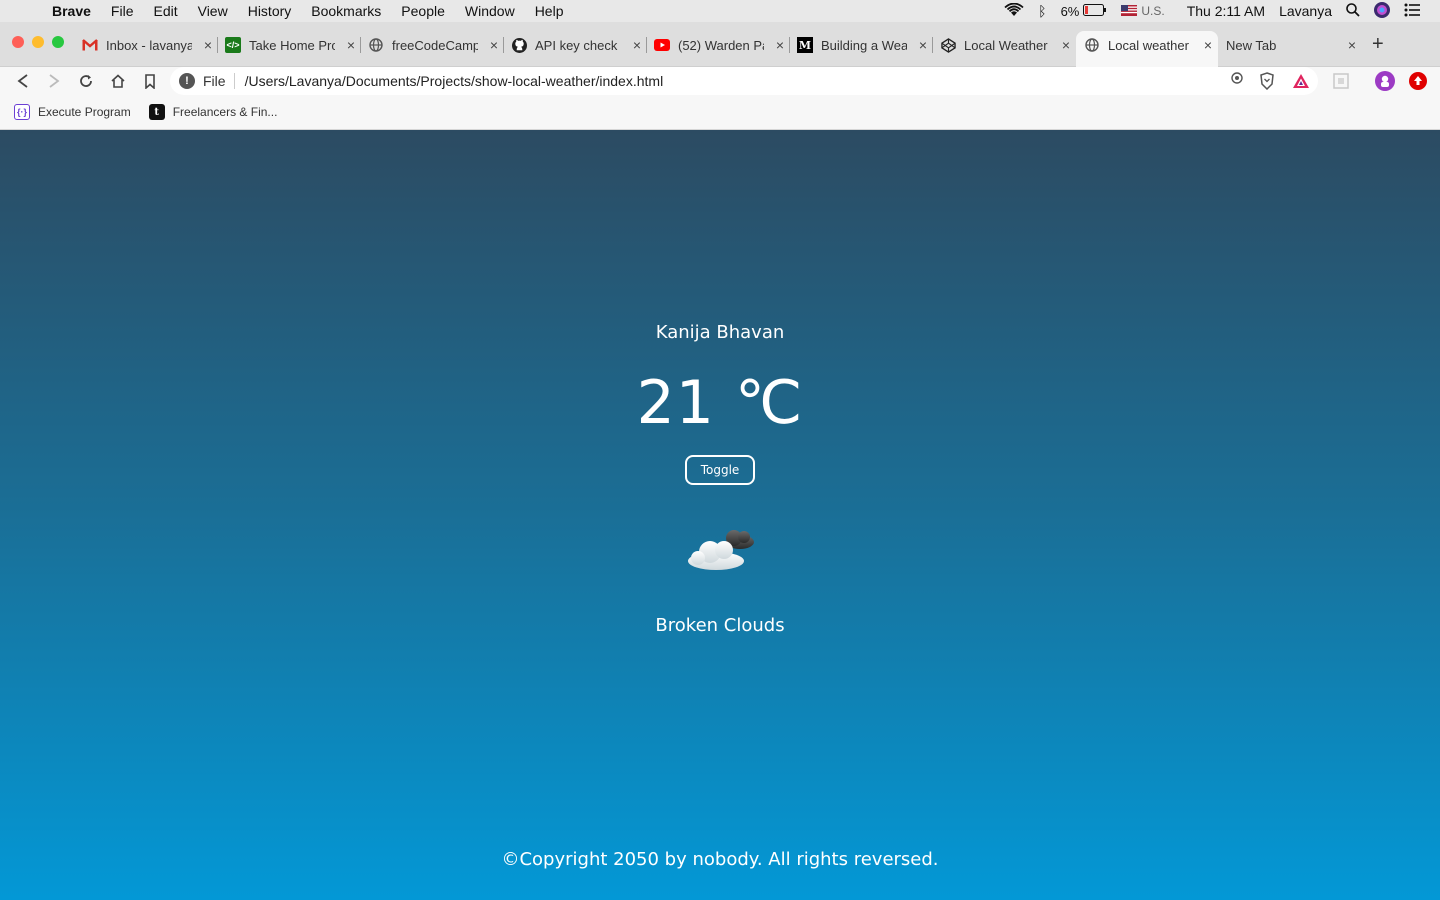 The width and height of the screenshot is (1440, 900). What do you see at coordinates (549, 11) in the screenshot?
I see `menu-help: Help` at bounding box center [549, 11].